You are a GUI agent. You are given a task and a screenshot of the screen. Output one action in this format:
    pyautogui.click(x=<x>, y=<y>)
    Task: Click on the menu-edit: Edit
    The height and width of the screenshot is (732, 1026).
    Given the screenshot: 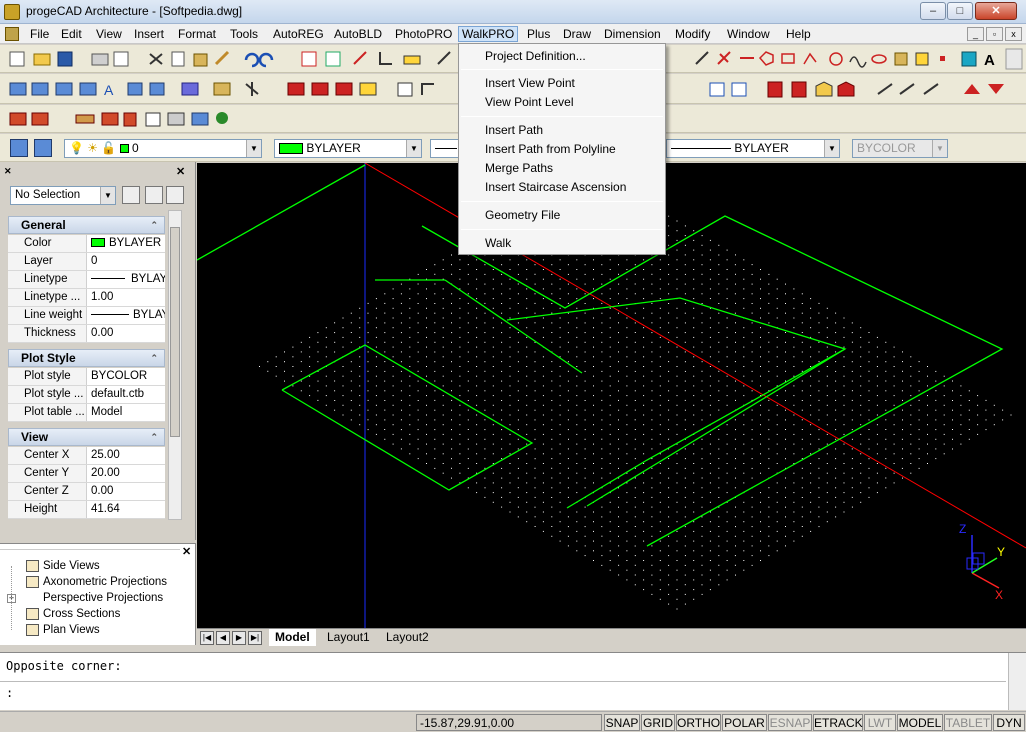 What is the action you would take?
    pyautogui.click(x=71, y=34)
    